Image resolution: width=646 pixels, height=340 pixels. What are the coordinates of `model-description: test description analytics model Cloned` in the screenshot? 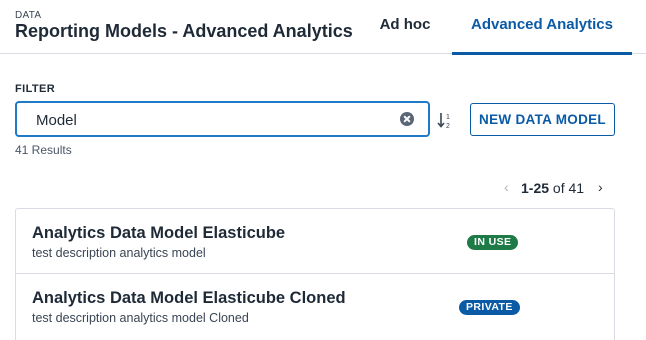 It's located at (140, 318).